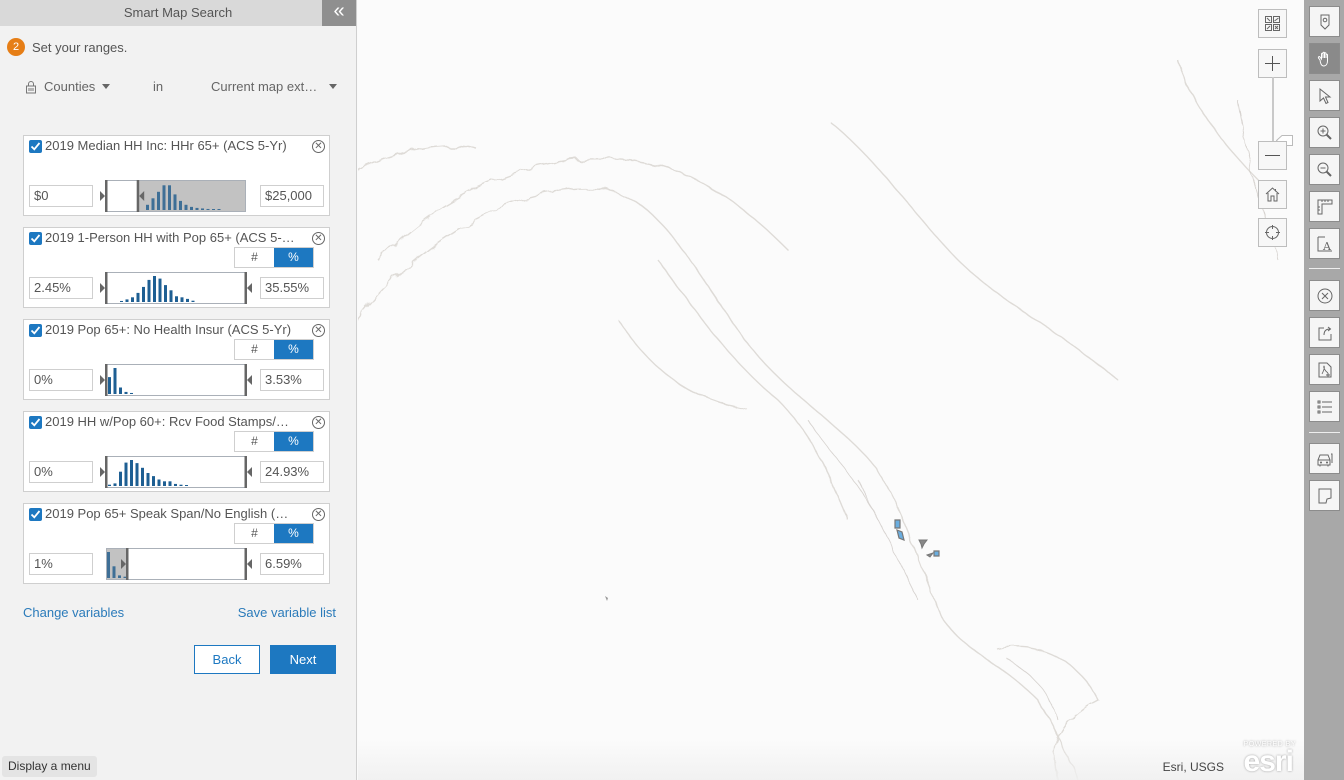 Image resolution: width=1344 pixels, height=780 pixels. Describe the element at coordinates (1272, 23) in the screenshot. I see `basemap-gallery-button` at that location.